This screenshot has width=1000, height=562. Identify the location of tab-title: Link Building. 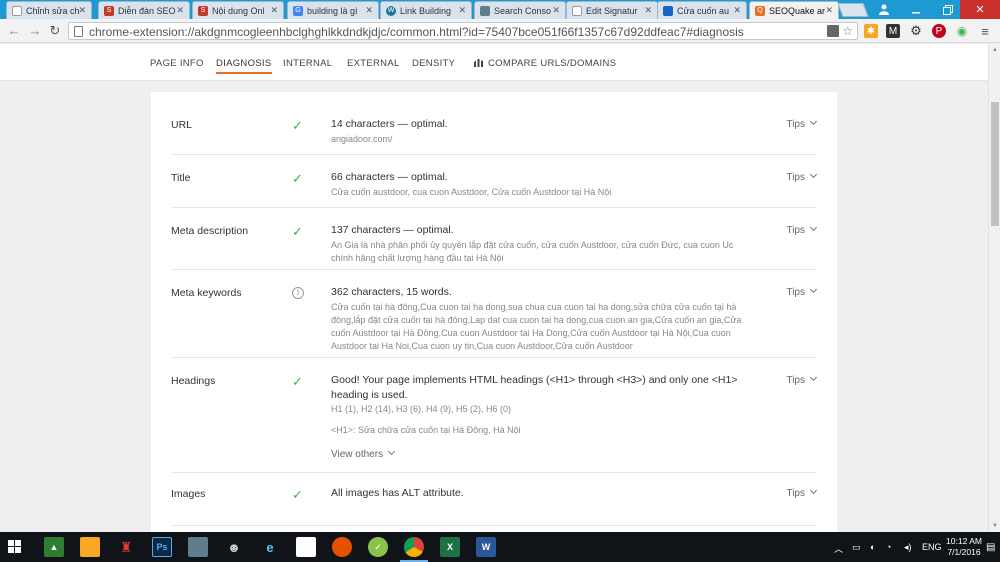
(426, 10).